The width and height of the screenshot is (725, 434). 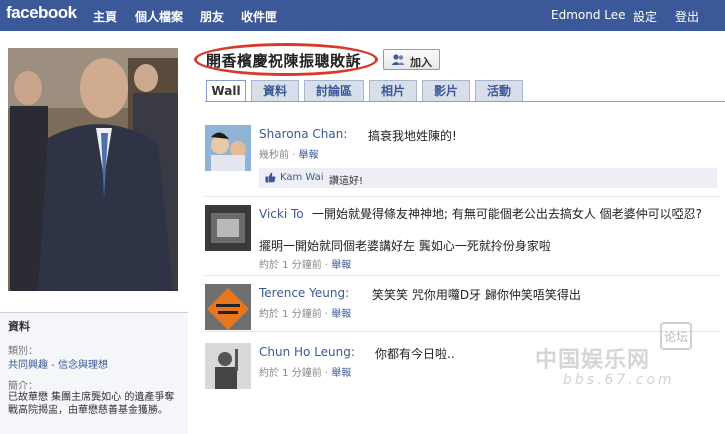 I want to click on category-label: 類別：, so click(x=23, y=351).